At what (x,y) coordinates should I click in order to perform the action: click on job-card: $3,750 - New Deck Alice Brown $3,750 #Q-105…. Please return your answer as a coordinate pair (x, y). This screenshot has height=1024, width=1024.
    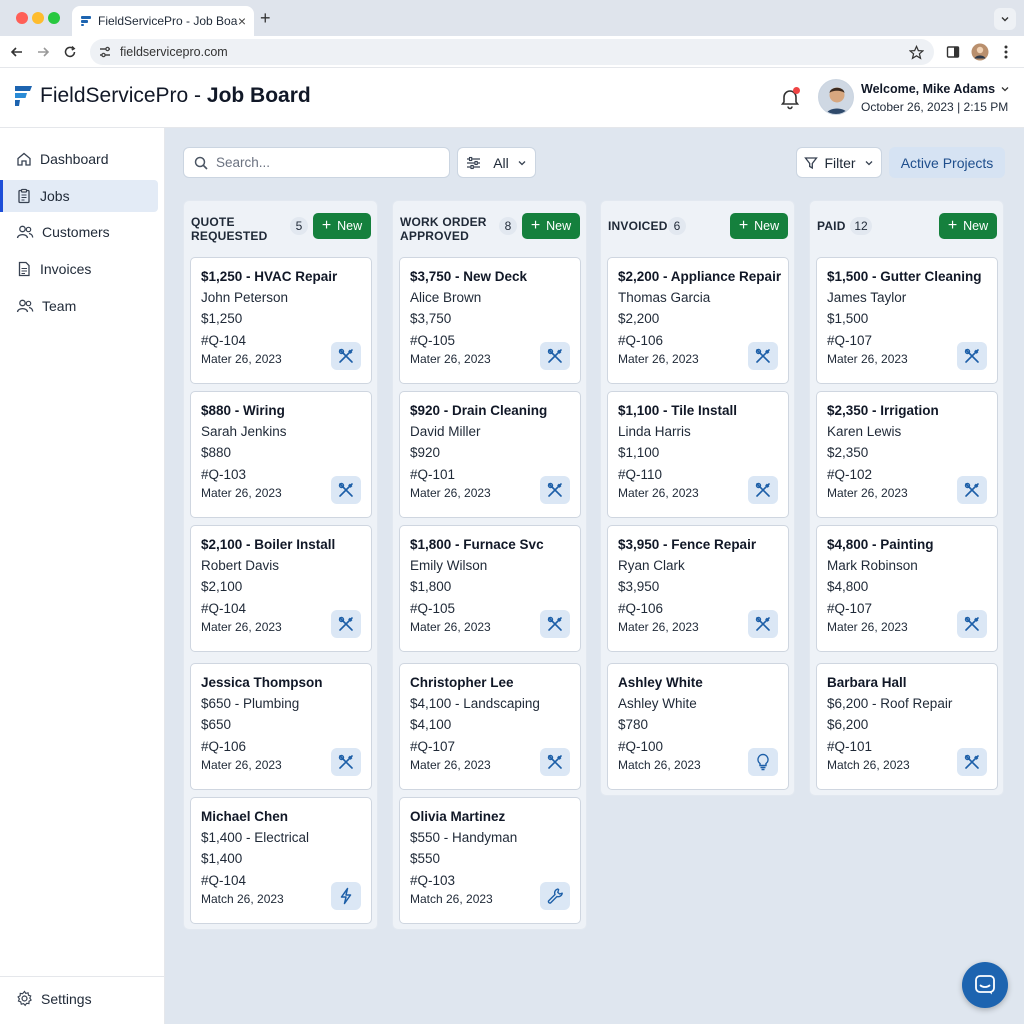
    Looking at the image, I should click on (490, 320).